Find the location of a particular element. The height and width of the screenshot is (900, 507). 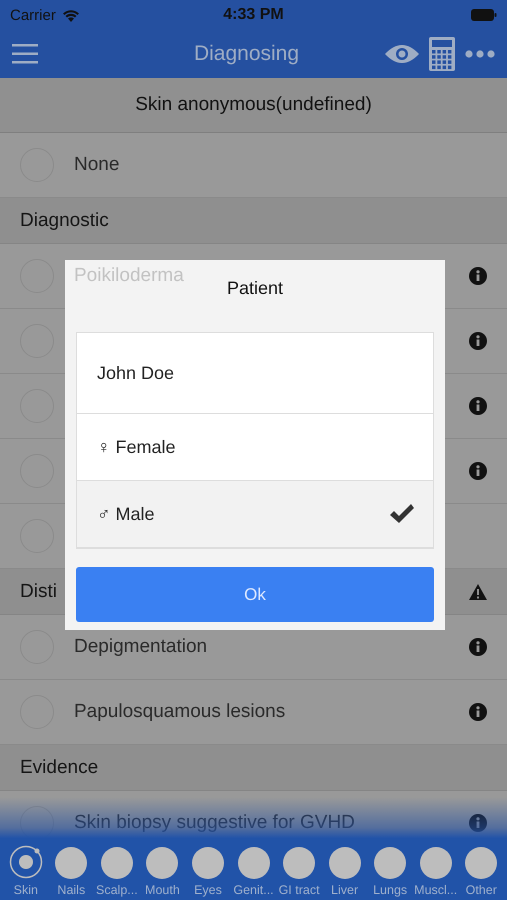

option-label: None is located at coordinates (97, 165).